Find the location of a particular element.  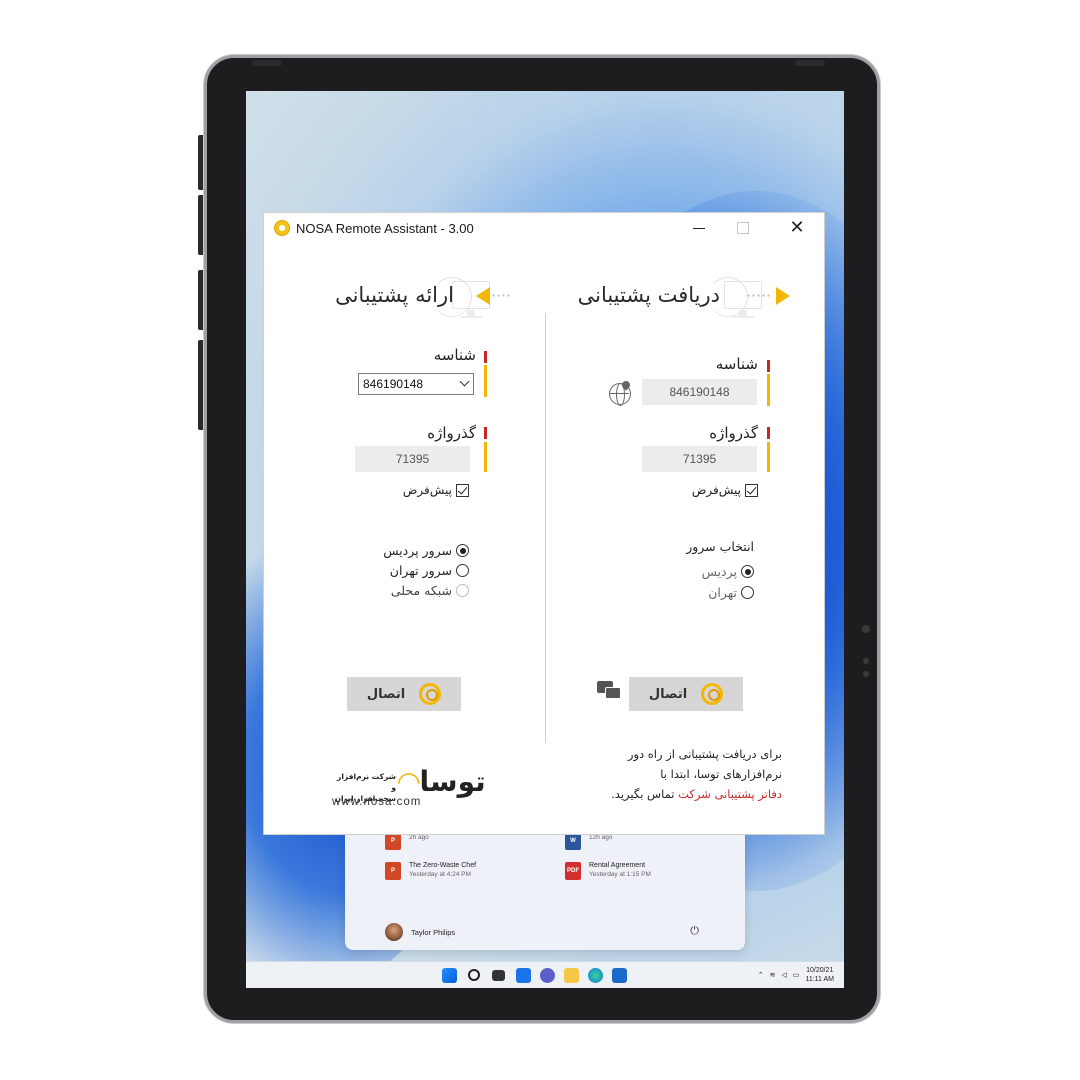

receive-server-option: تهران is located at coordinates (731, 592).